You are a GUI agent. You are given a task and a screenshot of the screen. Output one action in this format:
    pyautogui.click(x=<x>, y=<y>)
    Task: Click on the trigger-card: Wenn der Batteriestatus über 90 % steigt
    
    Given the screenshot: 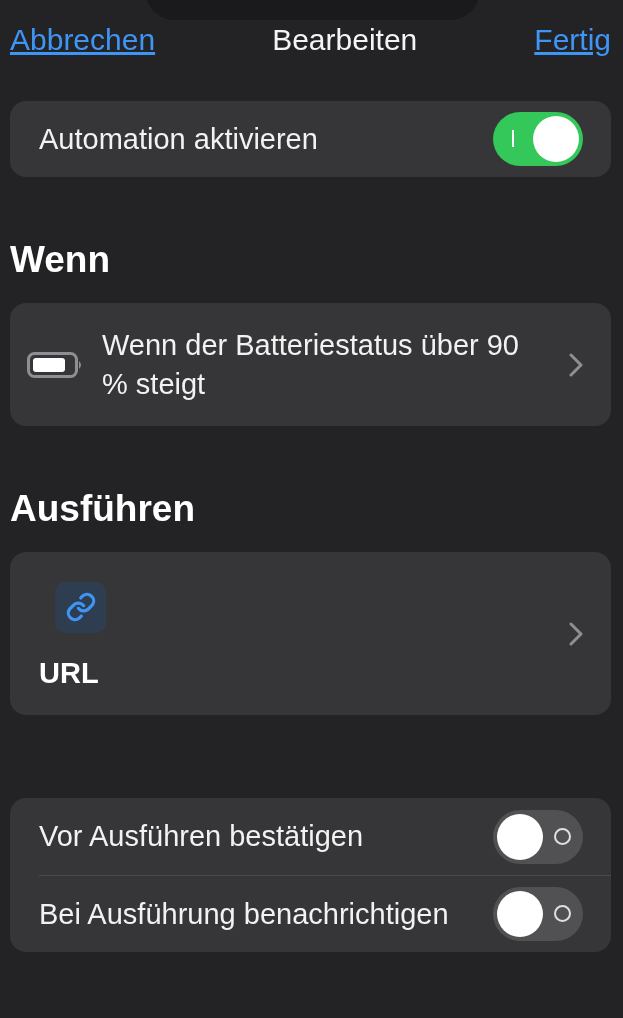 What is the action you would take?
    pyautogui.click(x=310, y=364)
    